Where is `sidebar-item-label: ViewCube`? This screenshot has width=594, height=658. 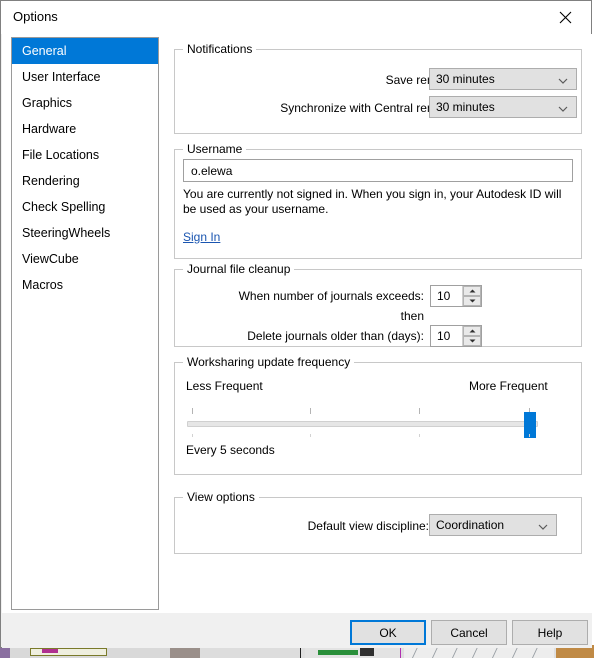
sidebar-item-label: ViewCube is located at coordinates (50, 259).